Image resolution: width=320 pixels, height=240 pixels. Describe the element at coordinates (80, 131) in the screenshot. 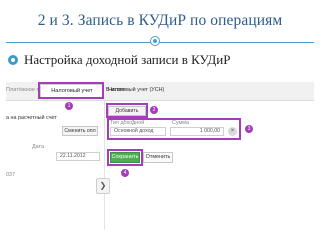

I see `change-button: Сменить опл` at that location.